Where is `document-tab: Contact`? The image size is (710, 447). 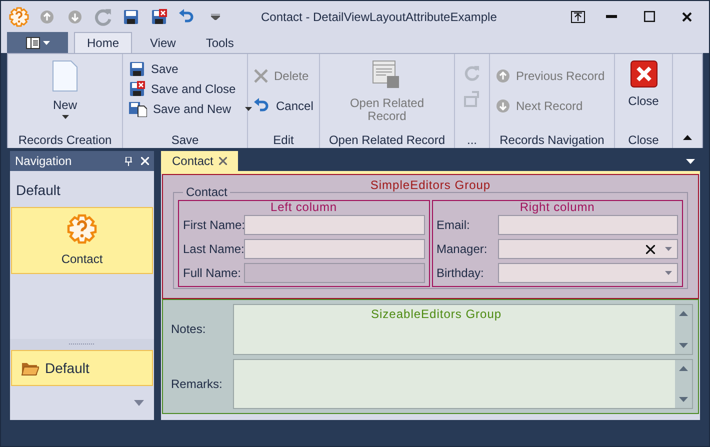
document-tab: Contact is located at coordinates (199, 161).